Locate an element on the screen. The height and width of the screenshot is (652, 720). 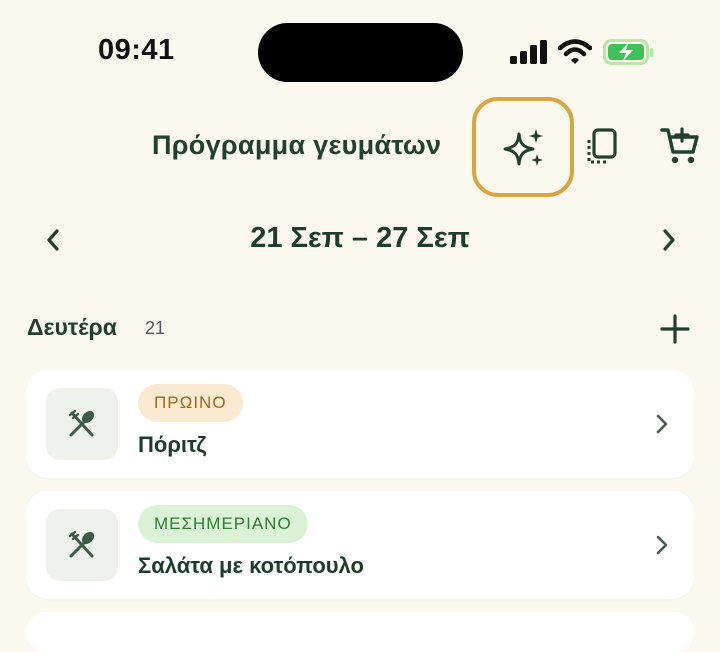
copy-icon is located at coordinates (602, 147).